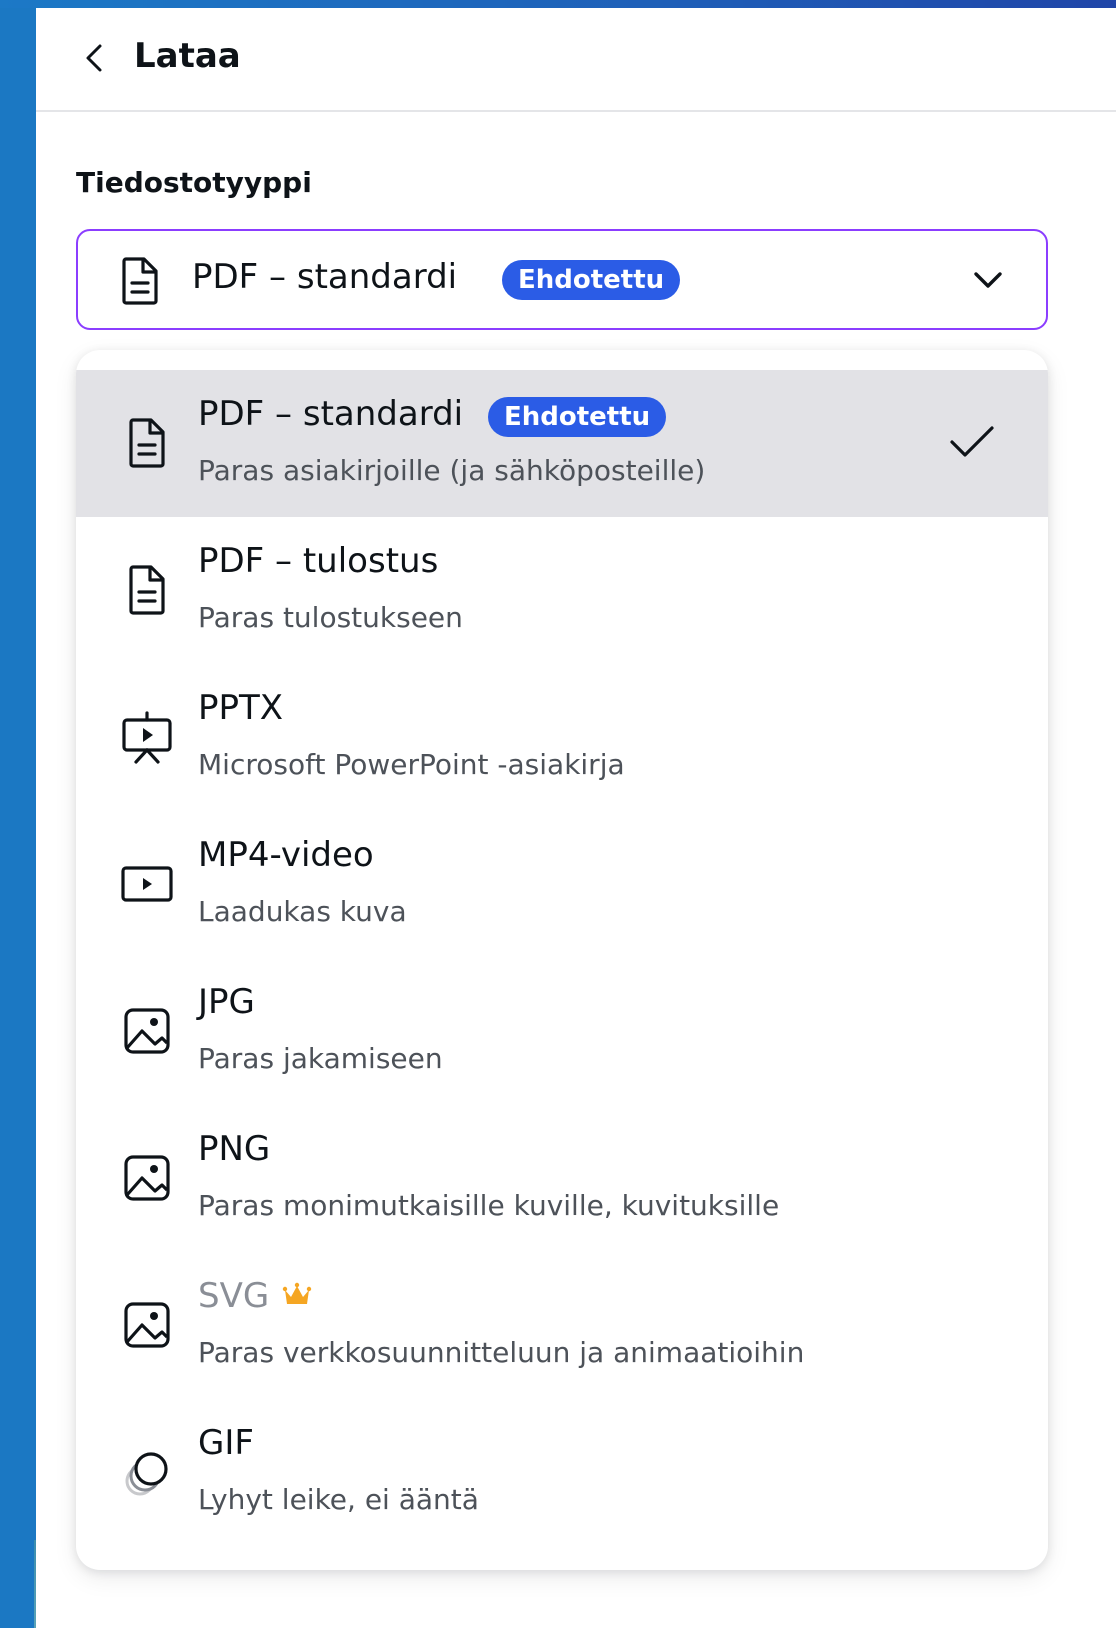 This screenshot has width=1116, height=1628. What do you see at coordinates (147, 884) in the screenshot?
I see `video-icon` at bounding box center [147, 884].